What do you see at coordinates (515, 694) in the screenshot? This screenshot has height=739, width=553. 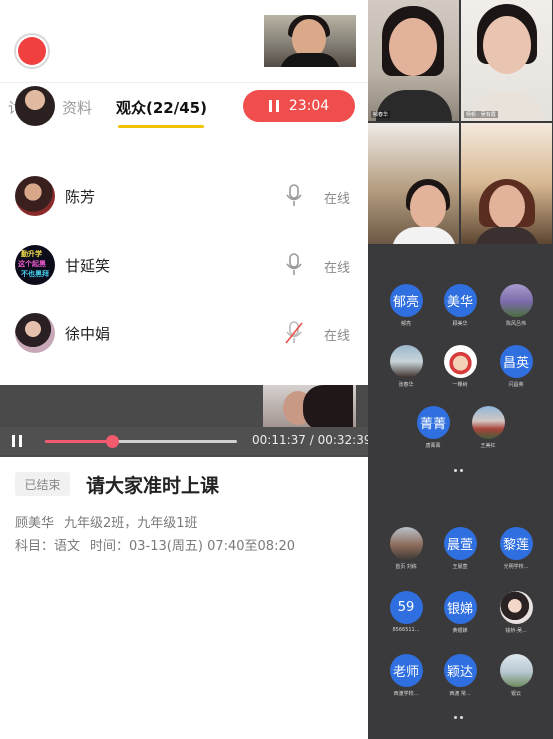 I see `participant-label: 银云` at bounding box center [515, 694].